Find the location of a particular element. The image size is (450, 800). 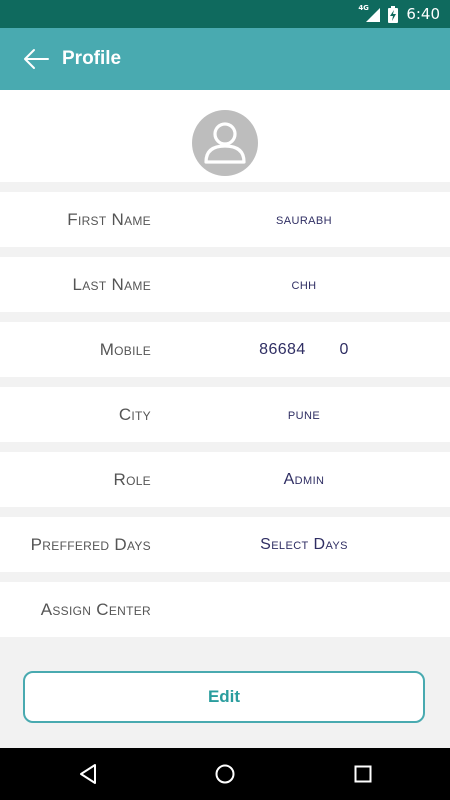

navigation-bar is located at coordinates (225, 774).